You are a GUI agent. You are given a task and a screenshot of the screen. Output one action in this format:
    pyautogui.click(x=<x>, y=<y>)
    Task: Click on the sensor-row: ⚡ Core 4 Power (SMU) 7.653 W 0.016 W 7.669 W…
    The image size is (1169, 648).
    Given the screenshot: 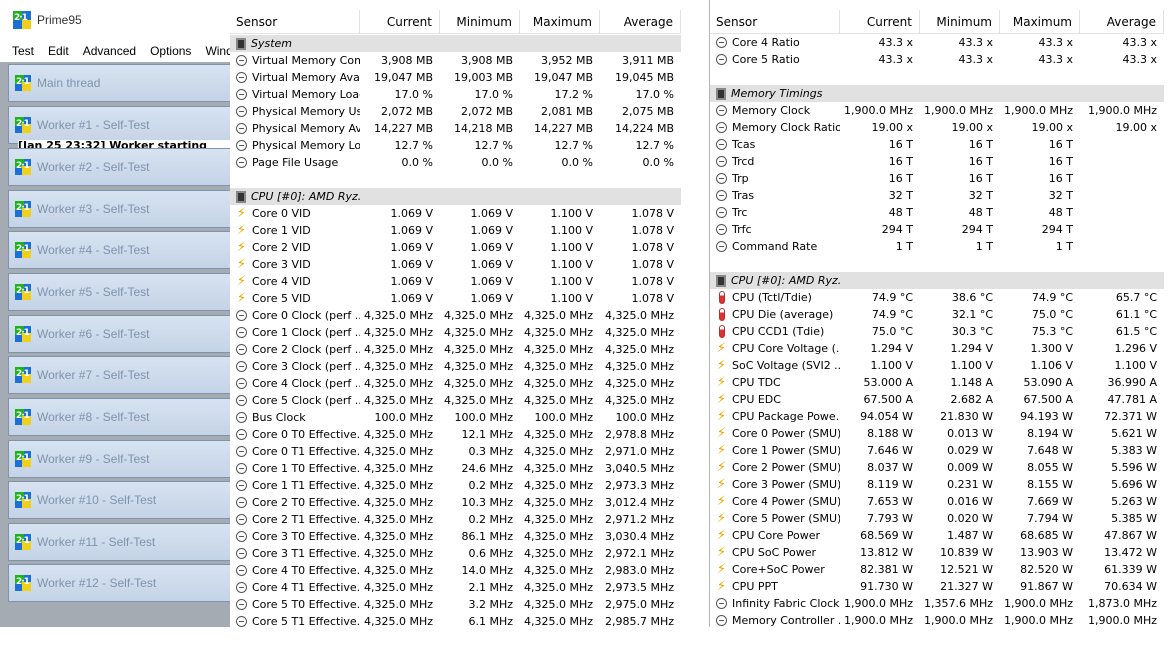 What is the action you would take?
    pyautogui.click(x=937, y=501)
    